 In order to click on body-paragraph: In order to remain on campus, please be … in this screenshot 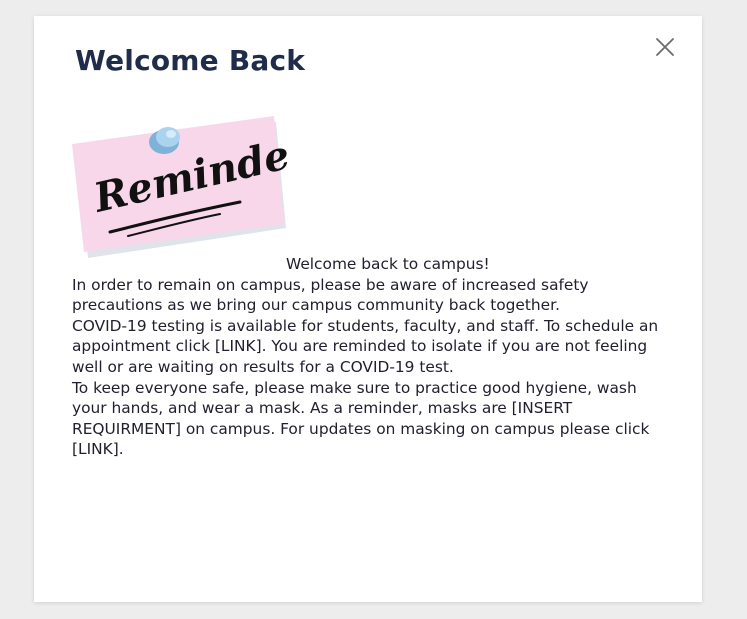, I will do `click(330, 295)`.